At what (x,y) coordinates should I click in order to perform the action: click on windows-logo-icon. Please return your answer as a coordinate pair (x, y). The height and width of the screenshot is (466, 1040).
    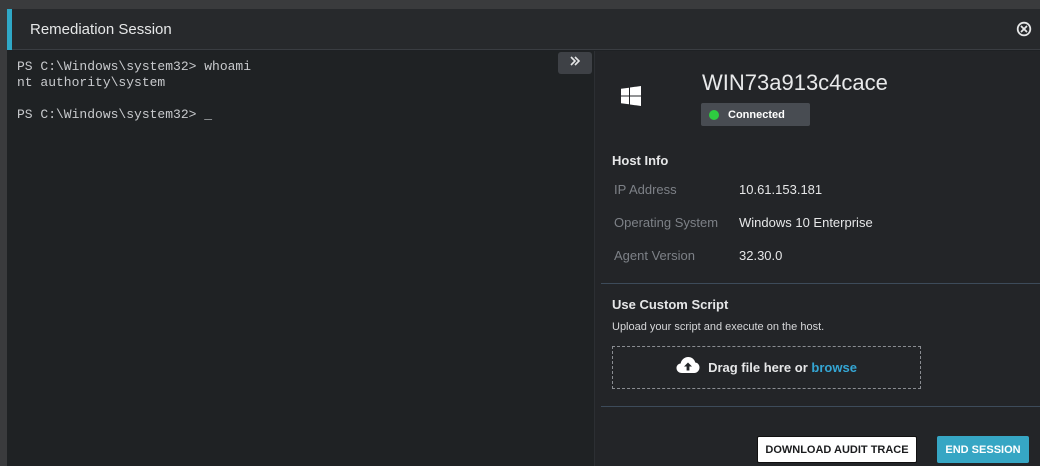
    Looking at the image, I should click on (631, 96).